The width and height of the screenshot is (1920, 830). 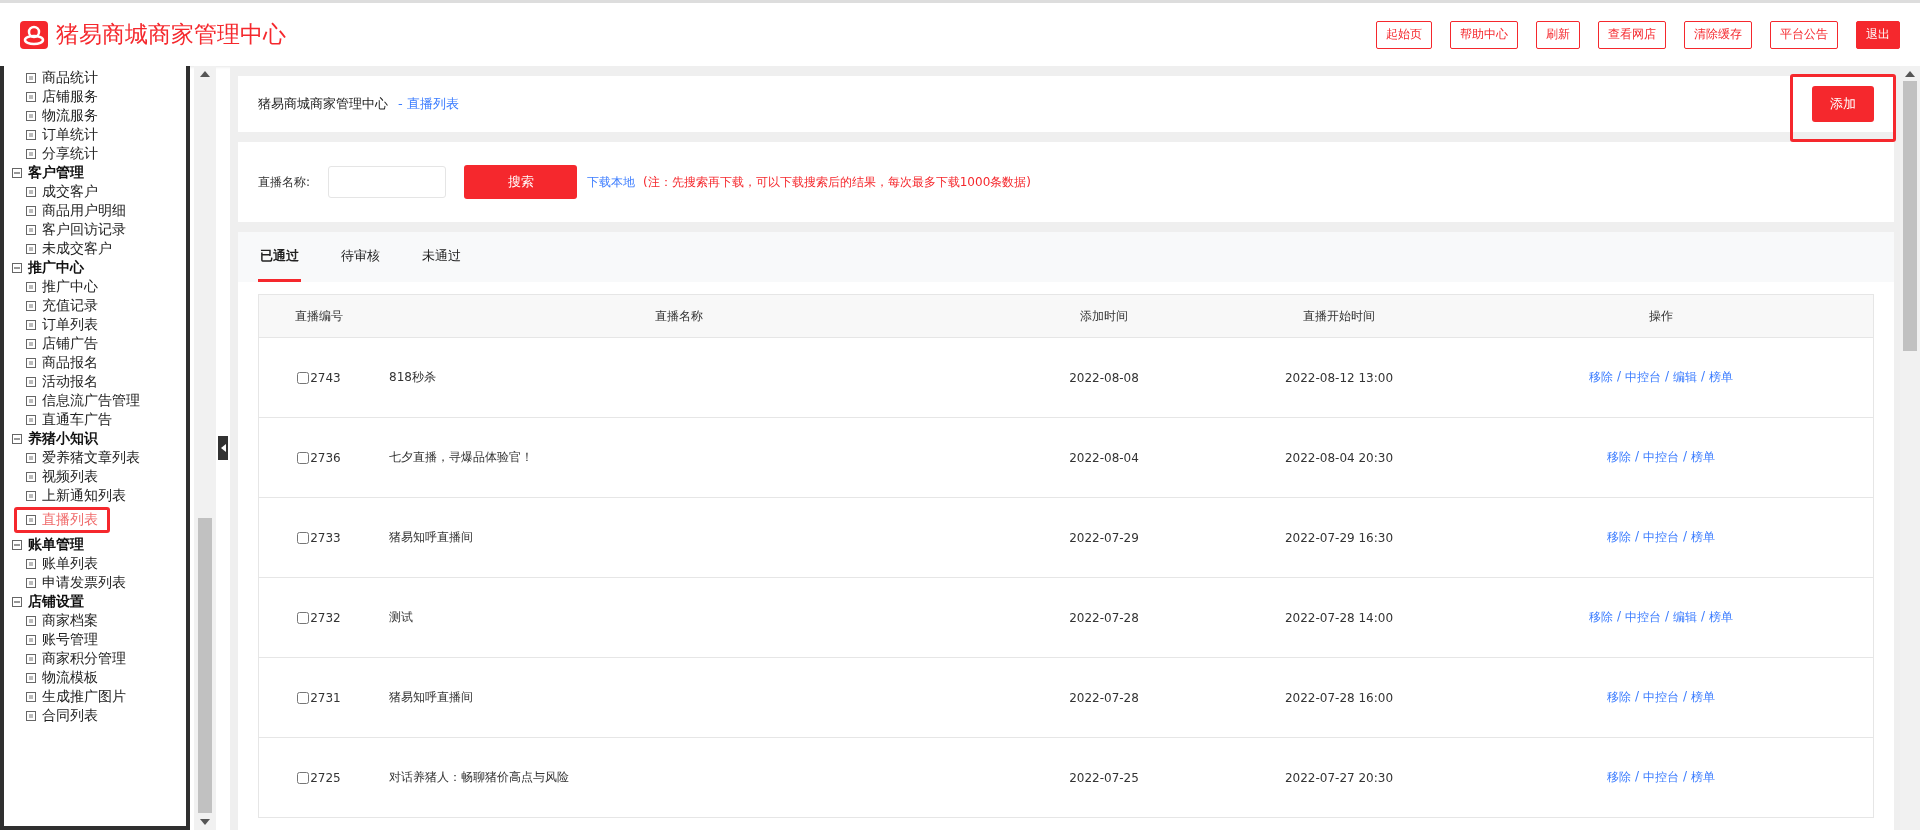 What do you see at coordinates (77, 419) in the screenshot?
I see `menu-item: 直通车广告` at bounding box center [77, 419].